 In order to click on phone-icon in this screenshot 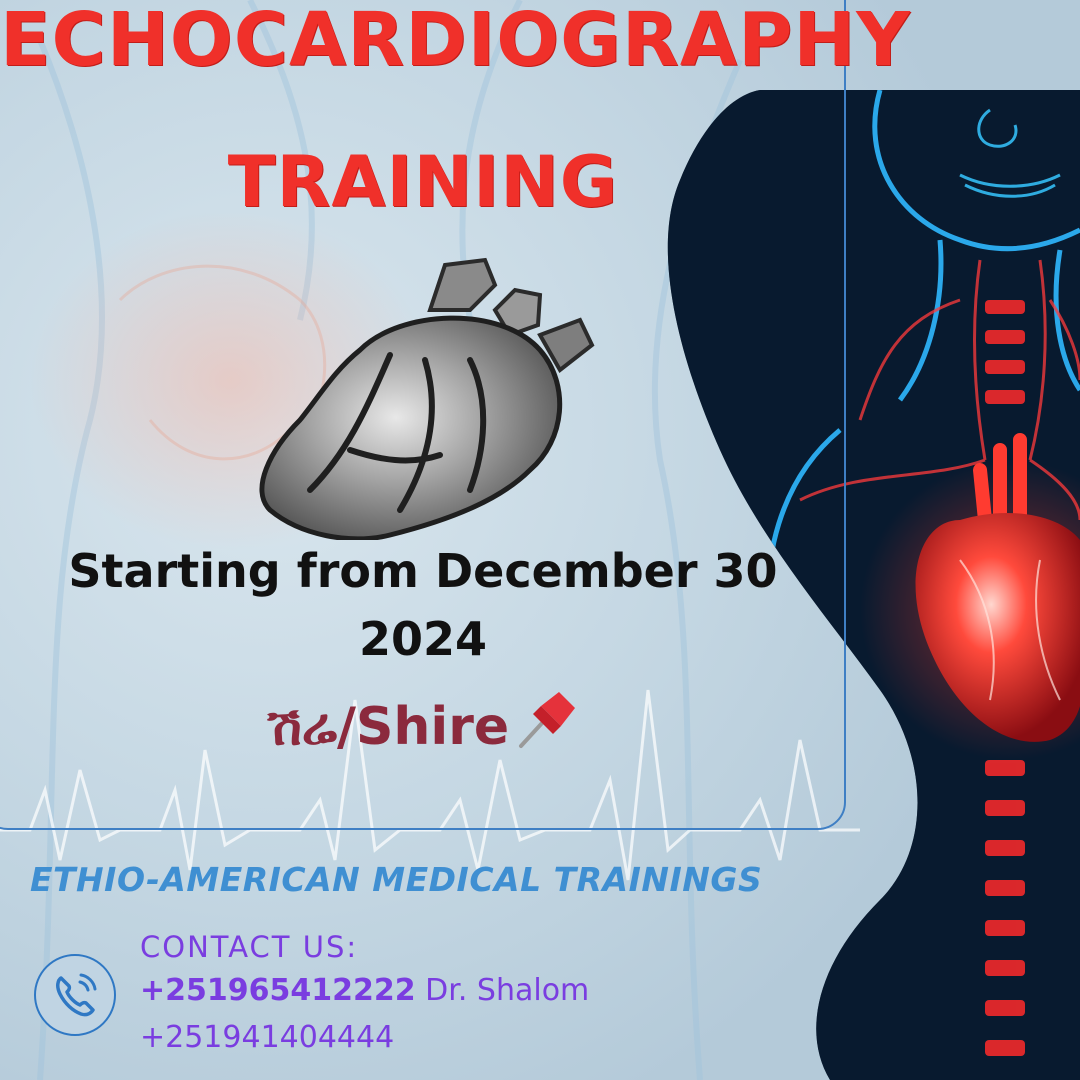, I will do `click(75, 995)`.